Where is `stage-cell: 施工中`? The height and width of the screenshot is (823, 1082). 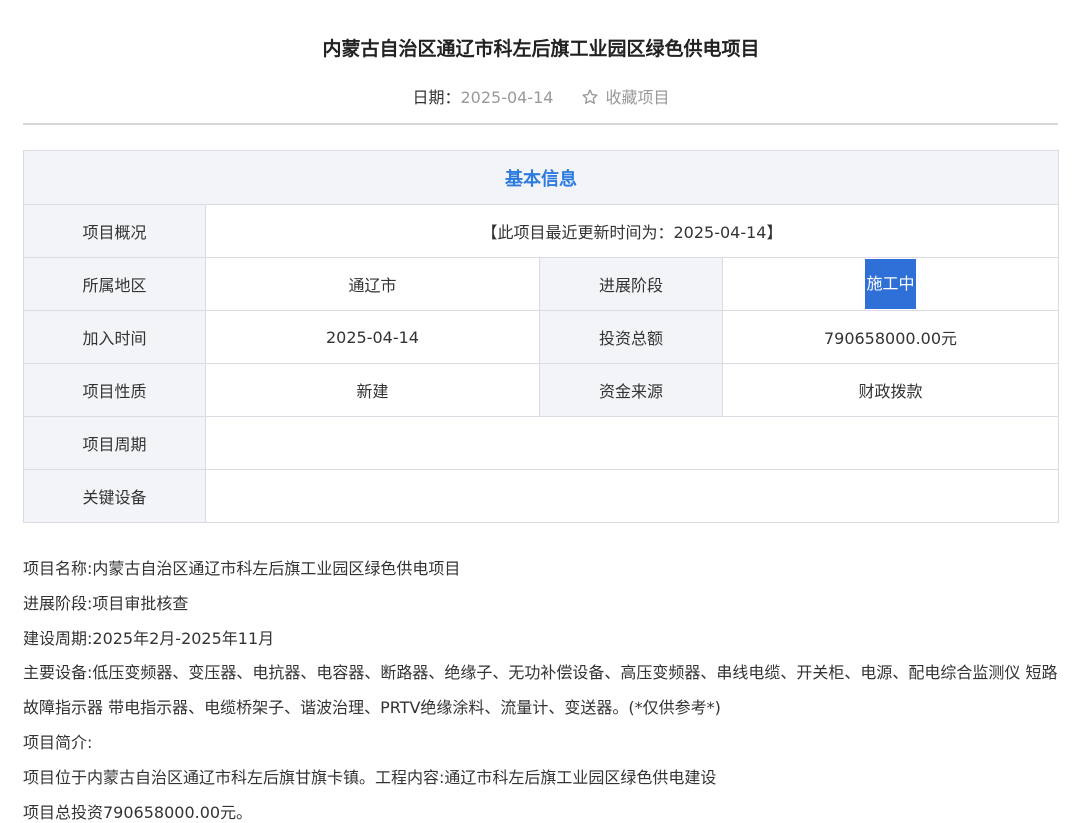
stage-cell: 施工中 is located at coordinates (890, 284).